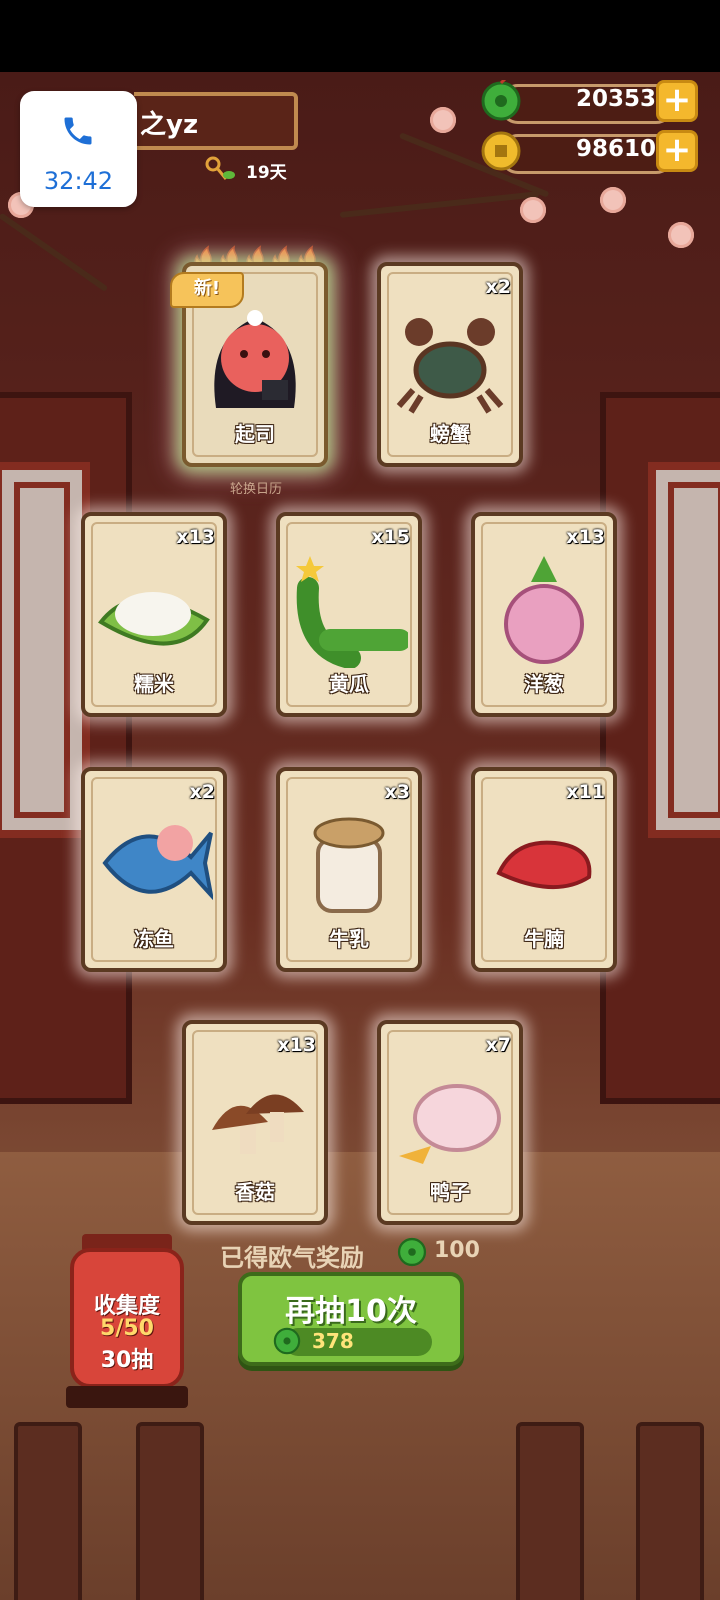  Describe the element at coordinates (169, 125) in the screenshot. I see `player-name: 之yz` at that location.